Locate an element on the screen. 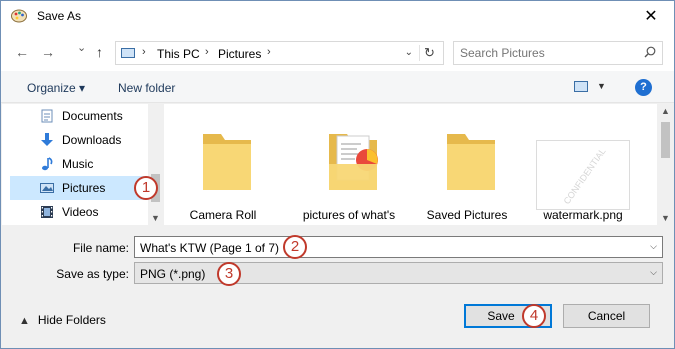 The height and width of the screenshot is (349, 675). file-item-pictures-of-whats: pictures of what's is located at coordinates (349, 169).